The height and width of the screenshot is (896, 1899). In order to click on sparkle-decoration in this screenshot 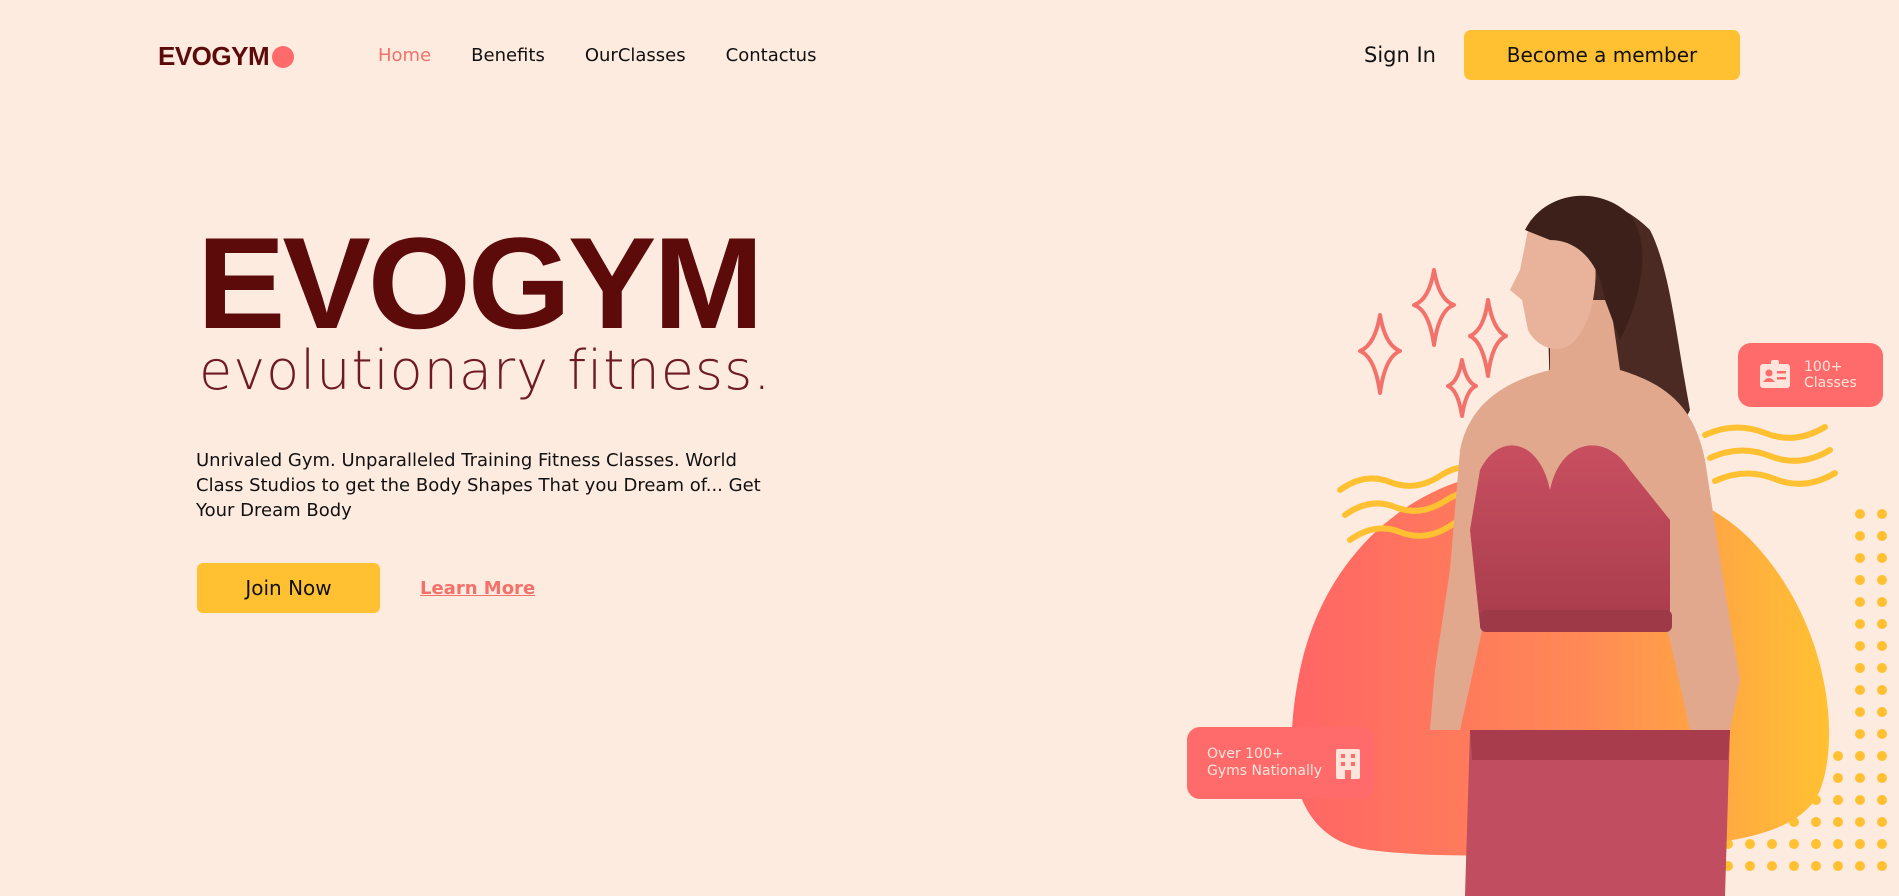, I will do `click(1433, 343)`.